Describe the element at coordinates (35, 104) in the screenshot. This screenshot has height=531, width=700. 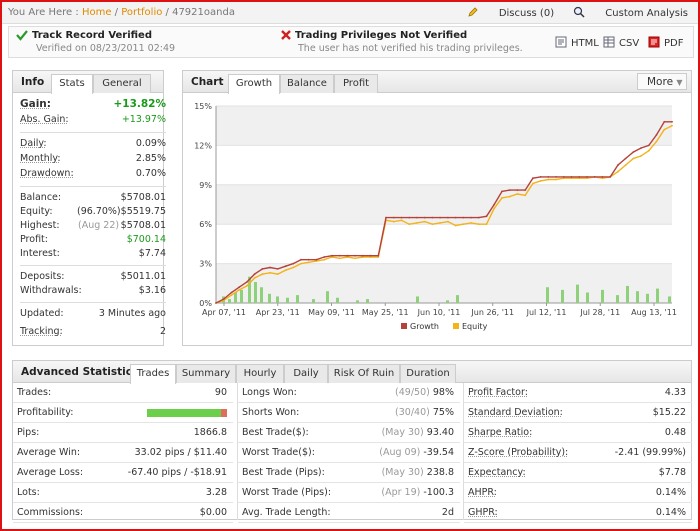
I see `gain-label: Gain:` at that location.